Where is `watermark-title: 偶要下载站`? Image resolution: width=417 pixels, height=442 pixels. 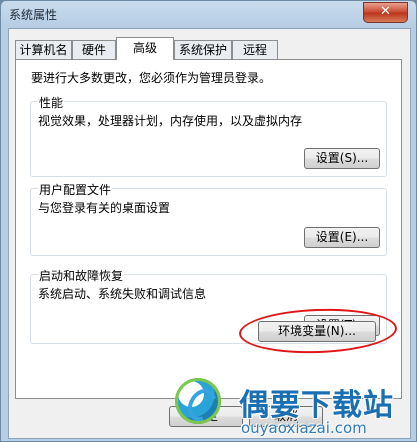 watermark-title: 偶要下载站 is located at coordinates (316, 405).